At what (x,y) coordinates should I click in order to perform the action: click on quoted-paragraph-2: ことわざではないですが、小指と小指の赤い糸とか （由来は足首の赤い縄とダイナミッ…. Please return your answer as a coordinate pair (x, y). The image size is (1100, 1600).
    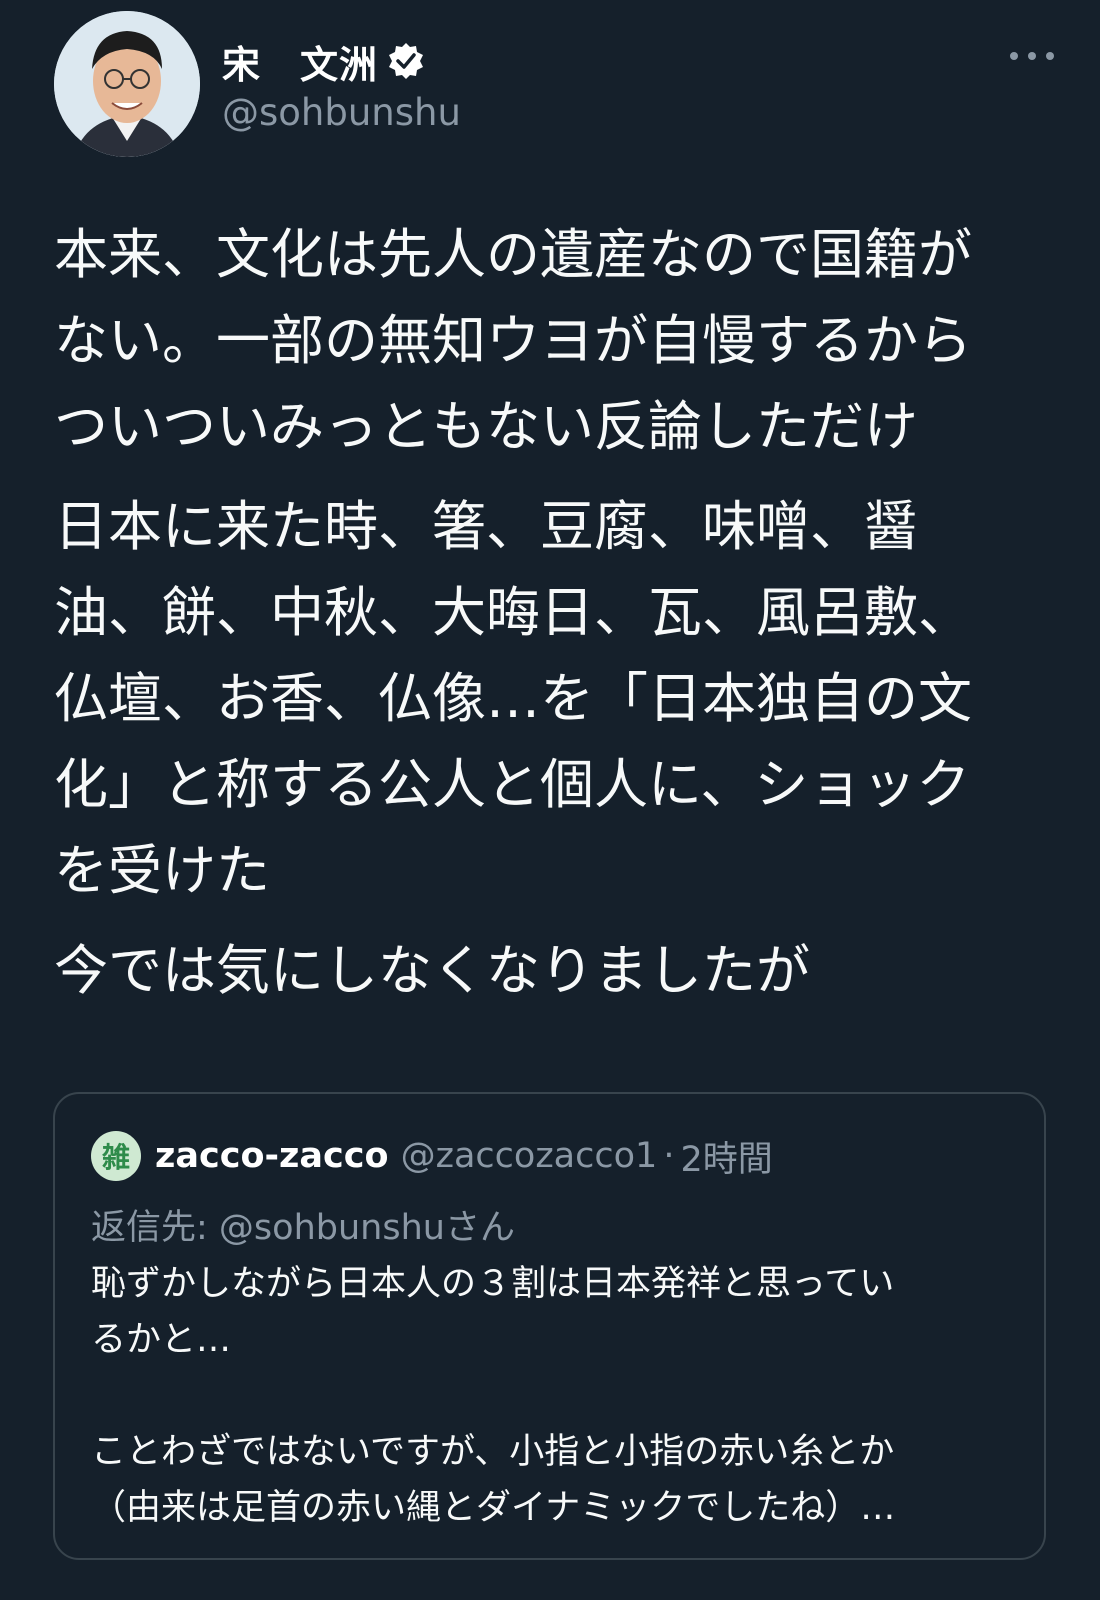
    Looking at the image, I should click on (493, 1480).